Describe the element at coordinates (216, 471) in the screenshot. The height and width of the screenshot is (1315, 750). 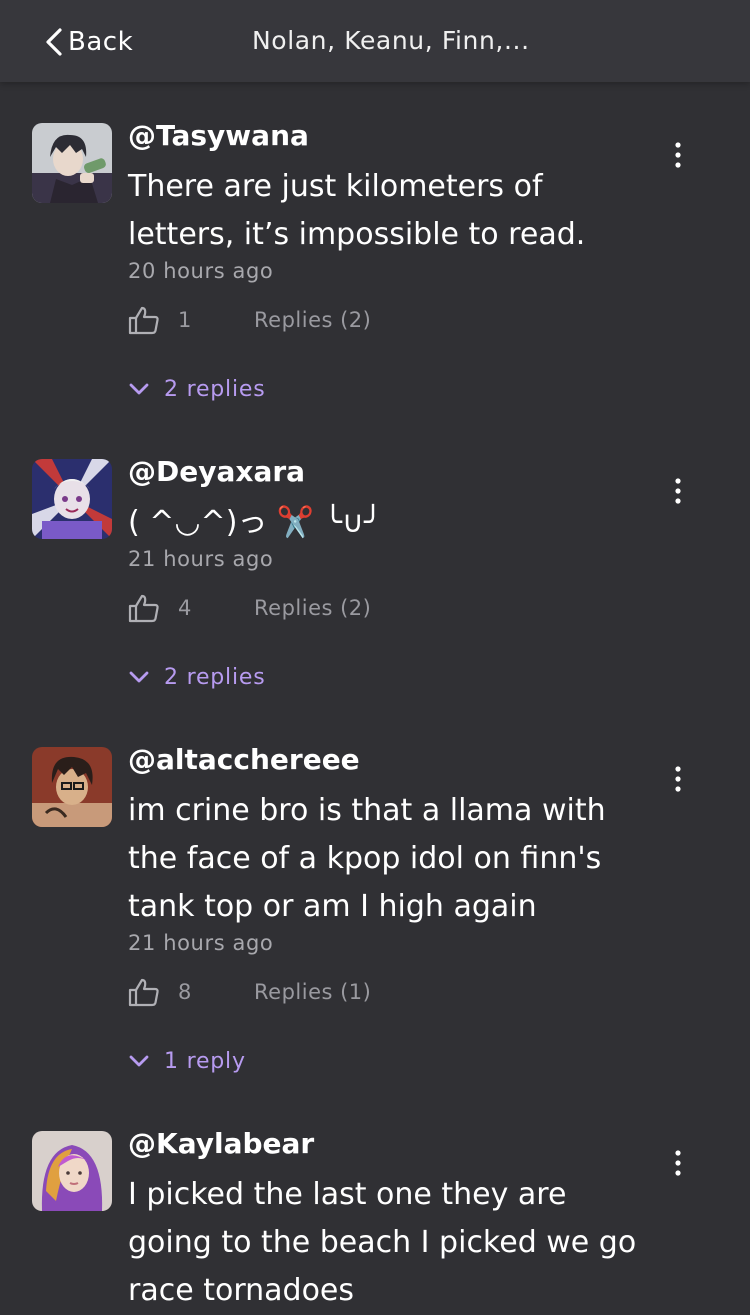
I see `comment-username: @Deyaxara` at that location.